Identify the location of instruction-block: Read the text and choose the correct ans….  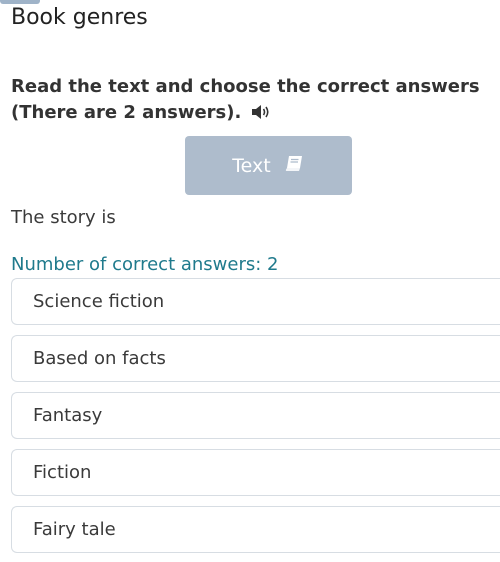
(251, 101).